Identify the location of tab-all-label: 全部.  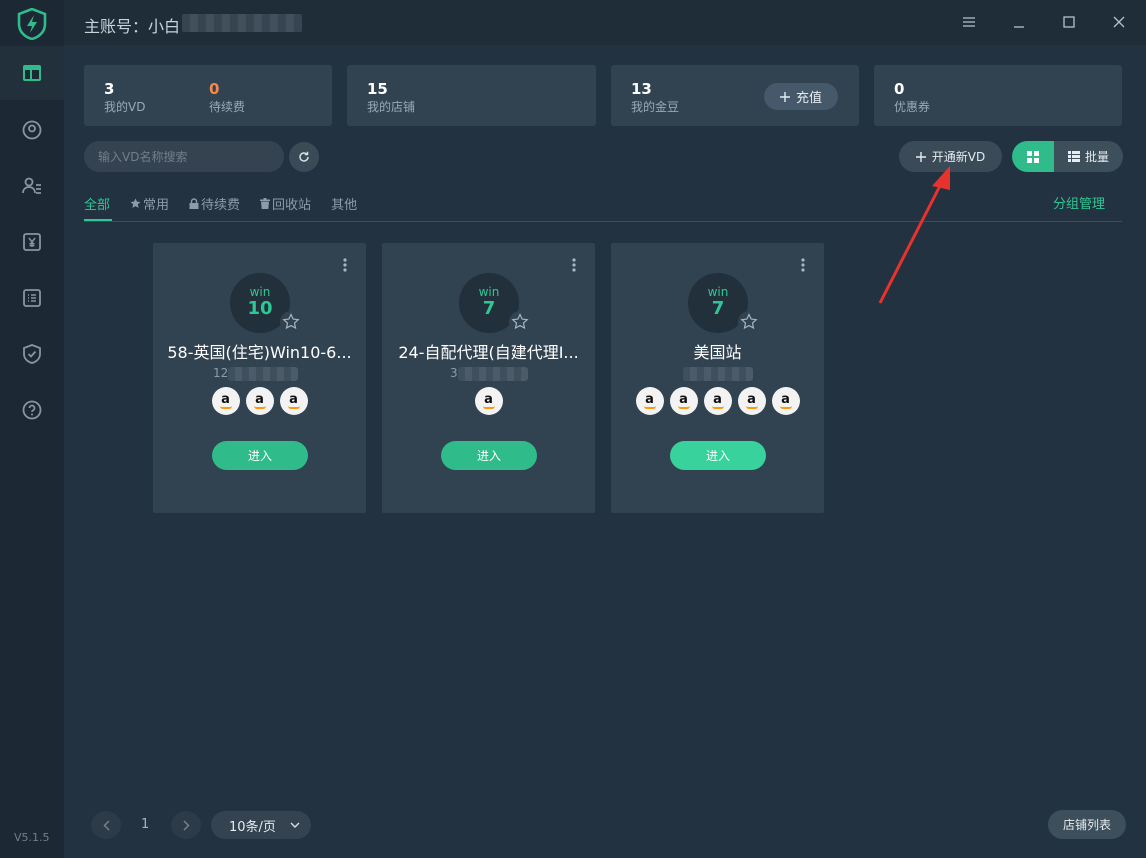
(97, 205).